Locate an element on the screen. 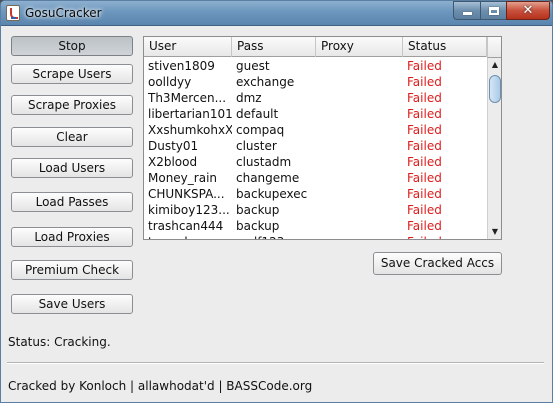 This screenshot has height=403, width=553. table-row: Th3Mercen... dmz Failed is located at coordinates (315, 98).